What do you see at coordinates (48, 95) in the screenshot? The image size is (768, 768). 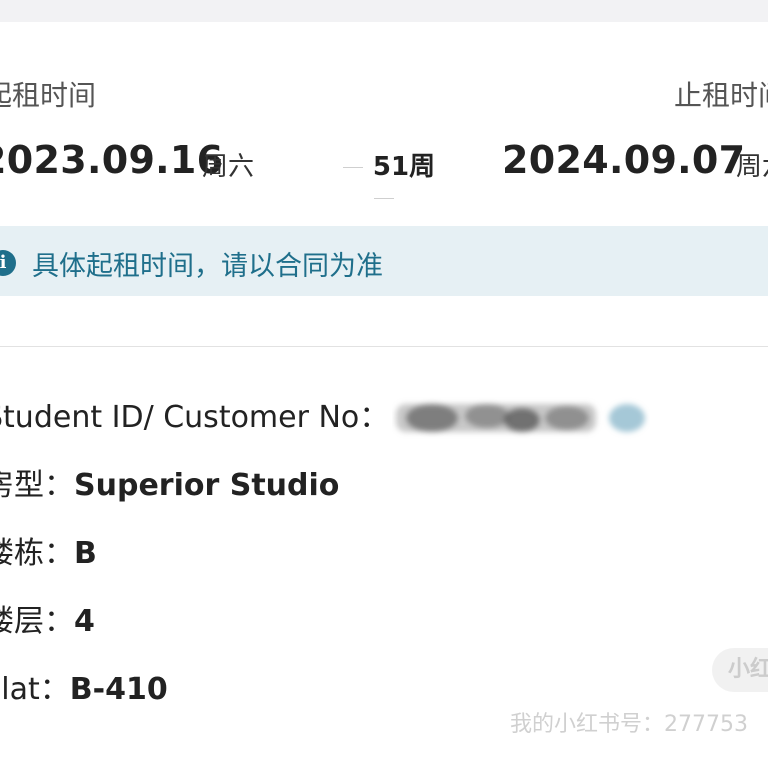 I see `lease-start-label: 起租时间` at bounding box center [48, 95].